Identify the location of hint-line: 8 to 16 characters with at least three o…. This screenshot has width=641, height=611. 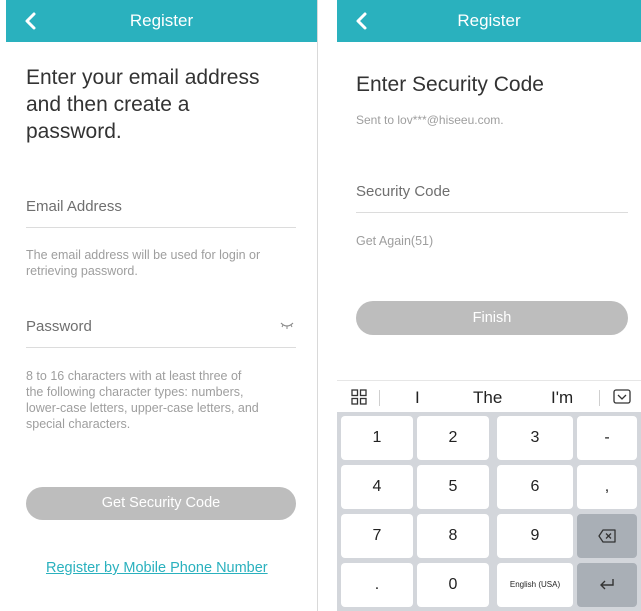
(134, 376).